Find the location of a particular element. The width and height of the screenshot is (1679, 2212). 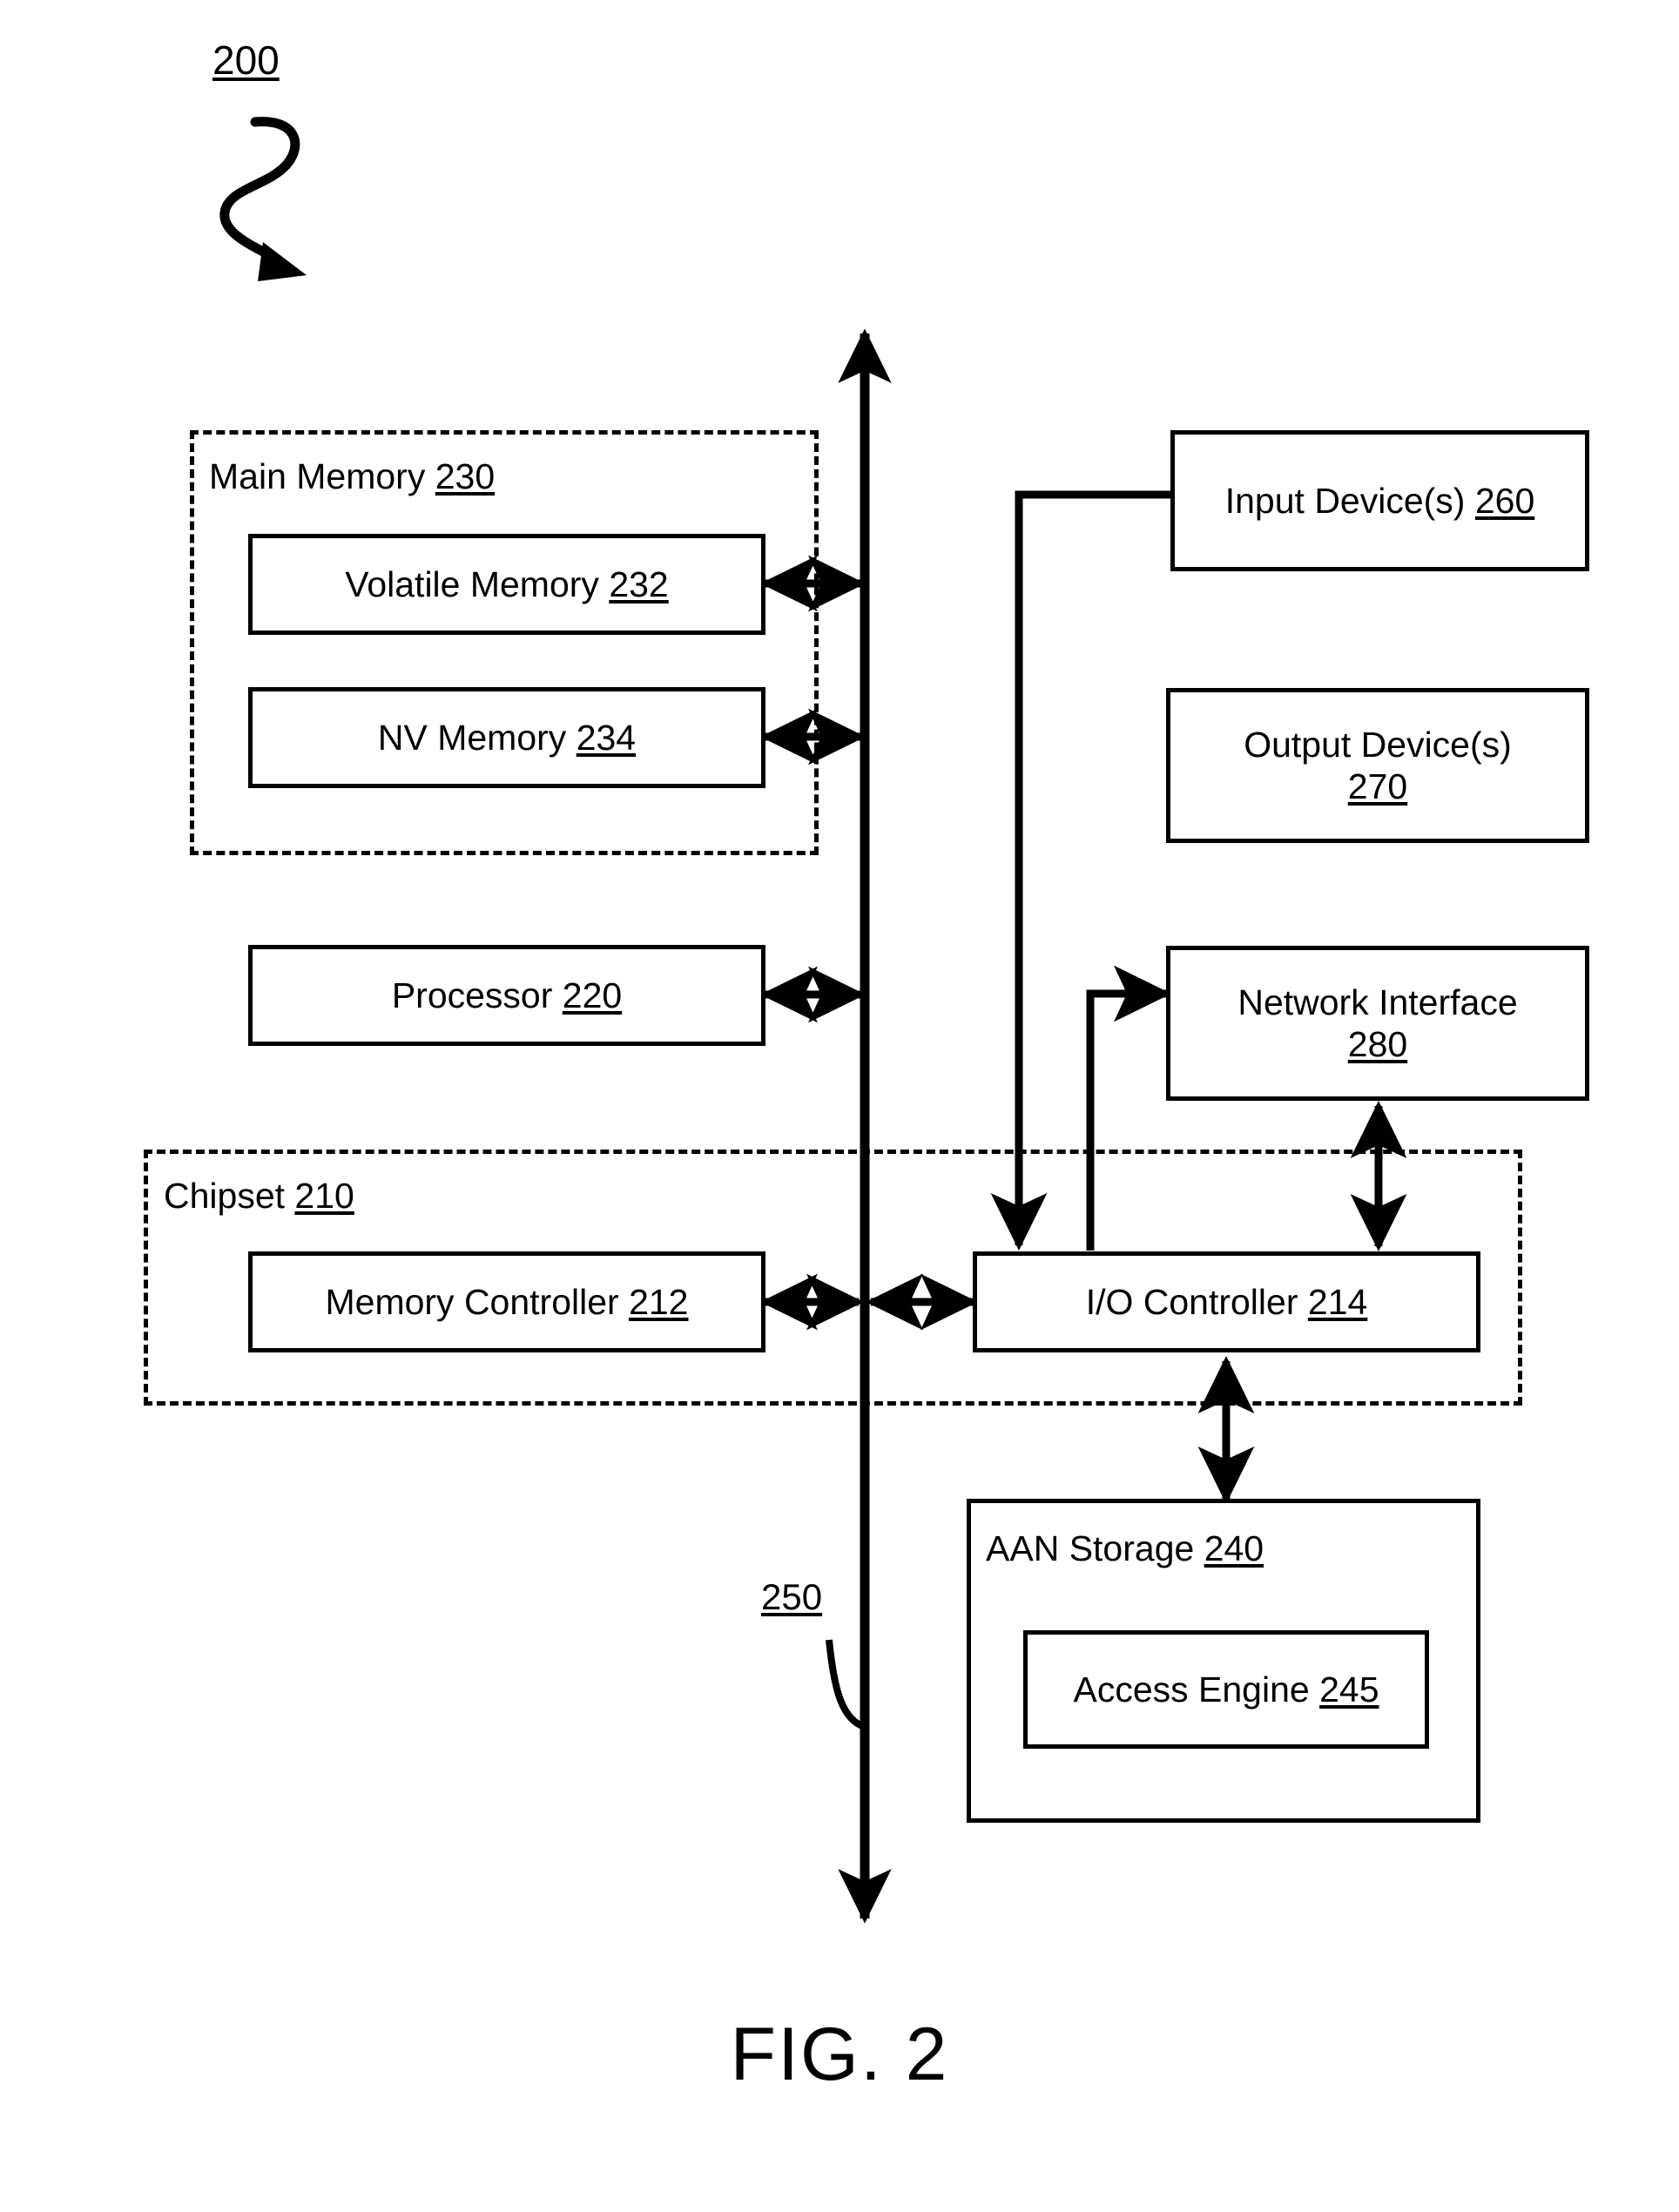

system-tag-200: 200 is located at coordinates (246, 61).